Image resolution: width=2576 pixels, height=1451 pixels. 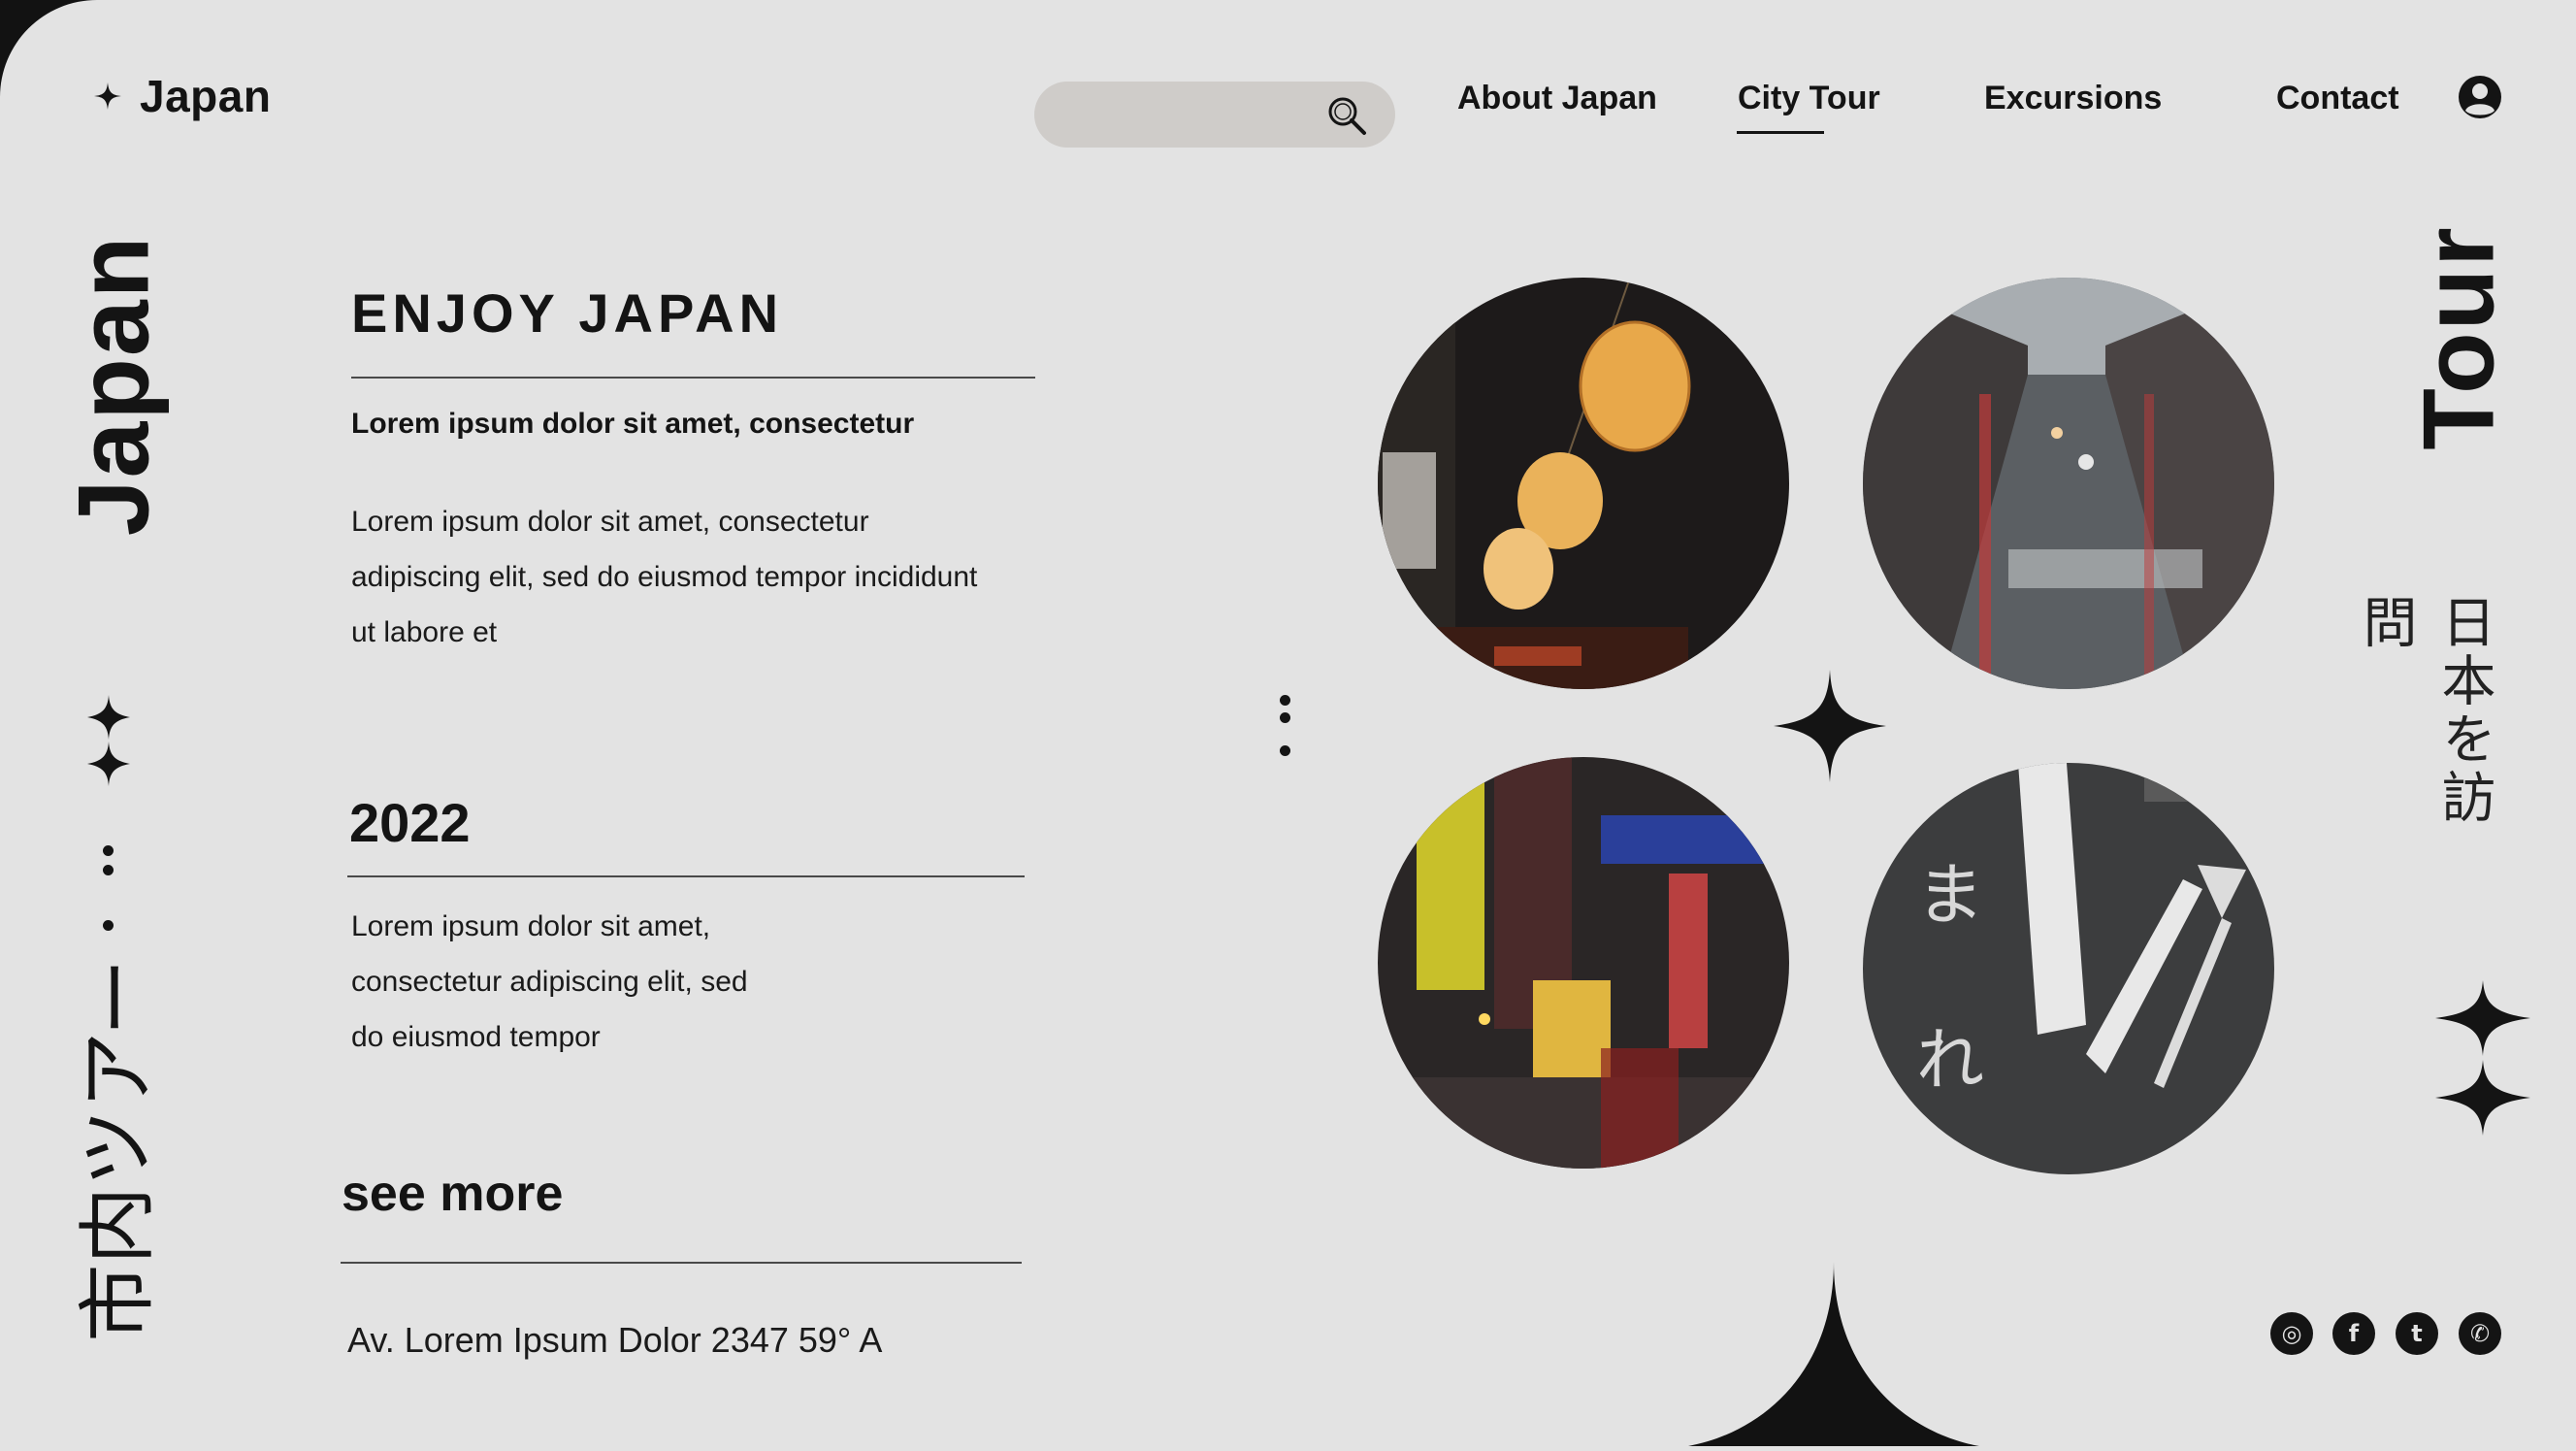 What do you see at coordinates (410, 822) in the screenshot?
I see `year-heading: 2022` at bounding box center [410, 822].